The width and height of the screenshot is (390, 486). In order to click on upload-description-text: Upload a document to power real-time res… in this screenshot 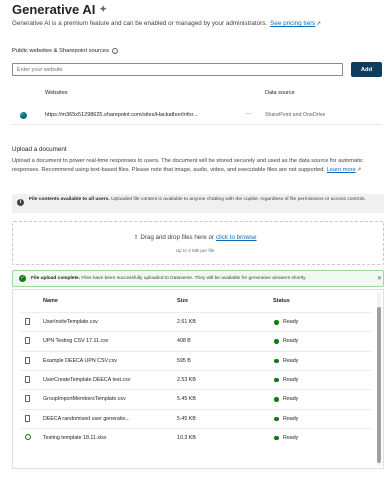, I will do `click(187, 165)`.